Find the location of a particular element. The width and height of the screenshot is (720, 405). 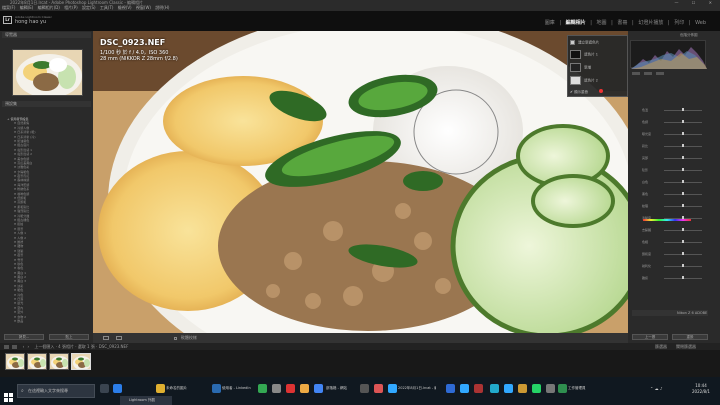

menu-develop: 編輯相片(D) is located at coordinates (49, 7).